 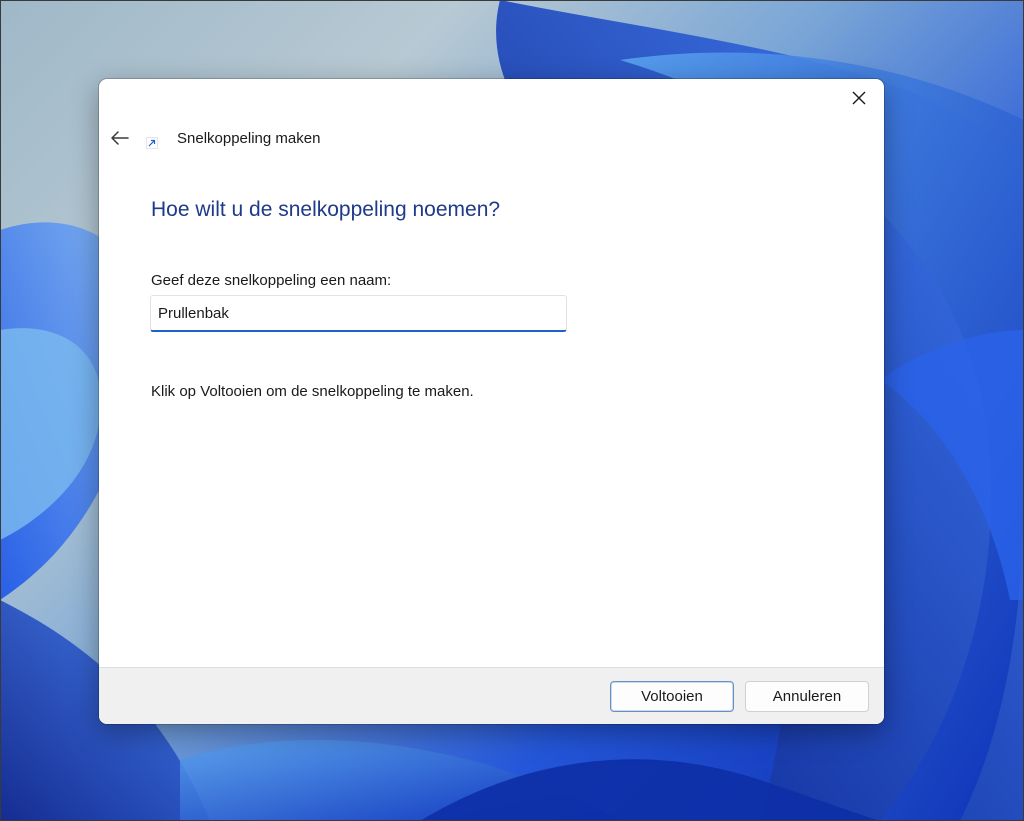 I want to click on back-button, so click(x=120, y=138).